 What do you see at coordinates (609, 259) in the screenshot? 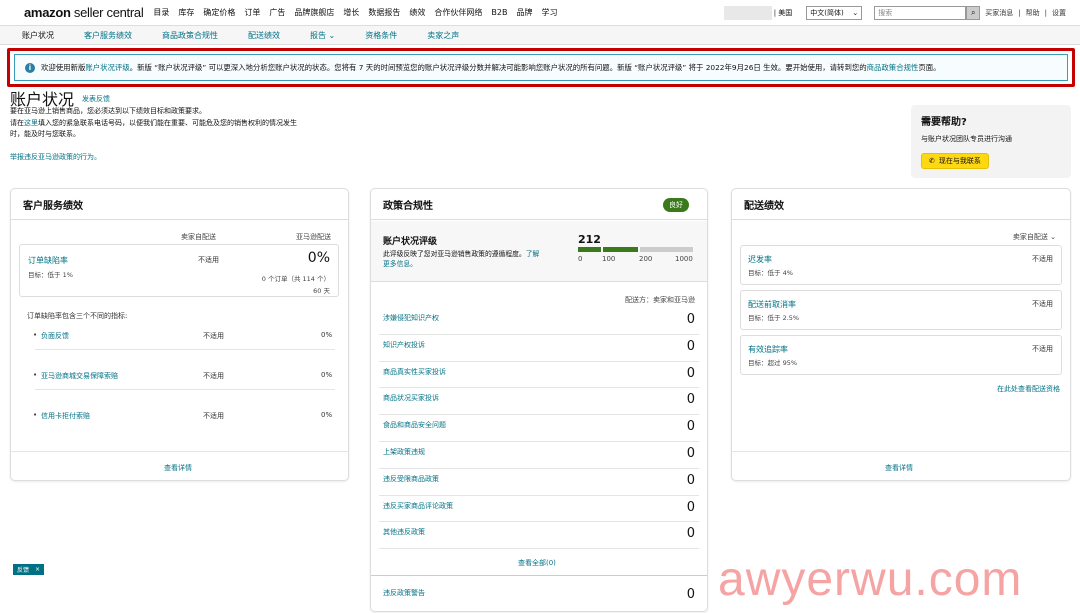
I see `gauge-tick: 100` at bounding box center [609, 259].